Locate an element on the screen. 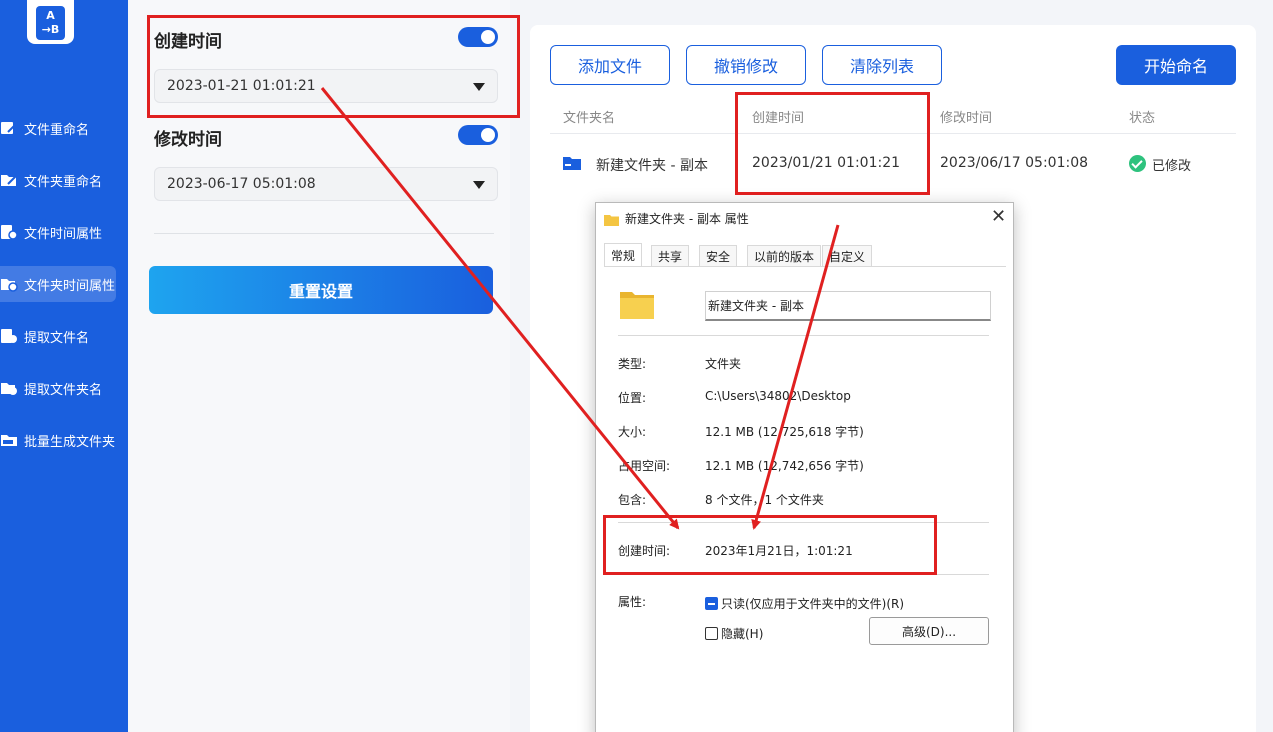 This screenshot has height=732, width=1273. column-header-name: 文件夹名 is located at coordinates (589, 118).